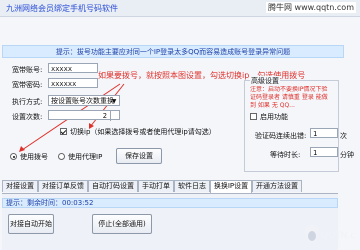 This screenshot has height=250, width=360. What do you see at coordinates (104, 116) in the screenshot?
I see `count-value: 2` at bounding box center [104, 116].